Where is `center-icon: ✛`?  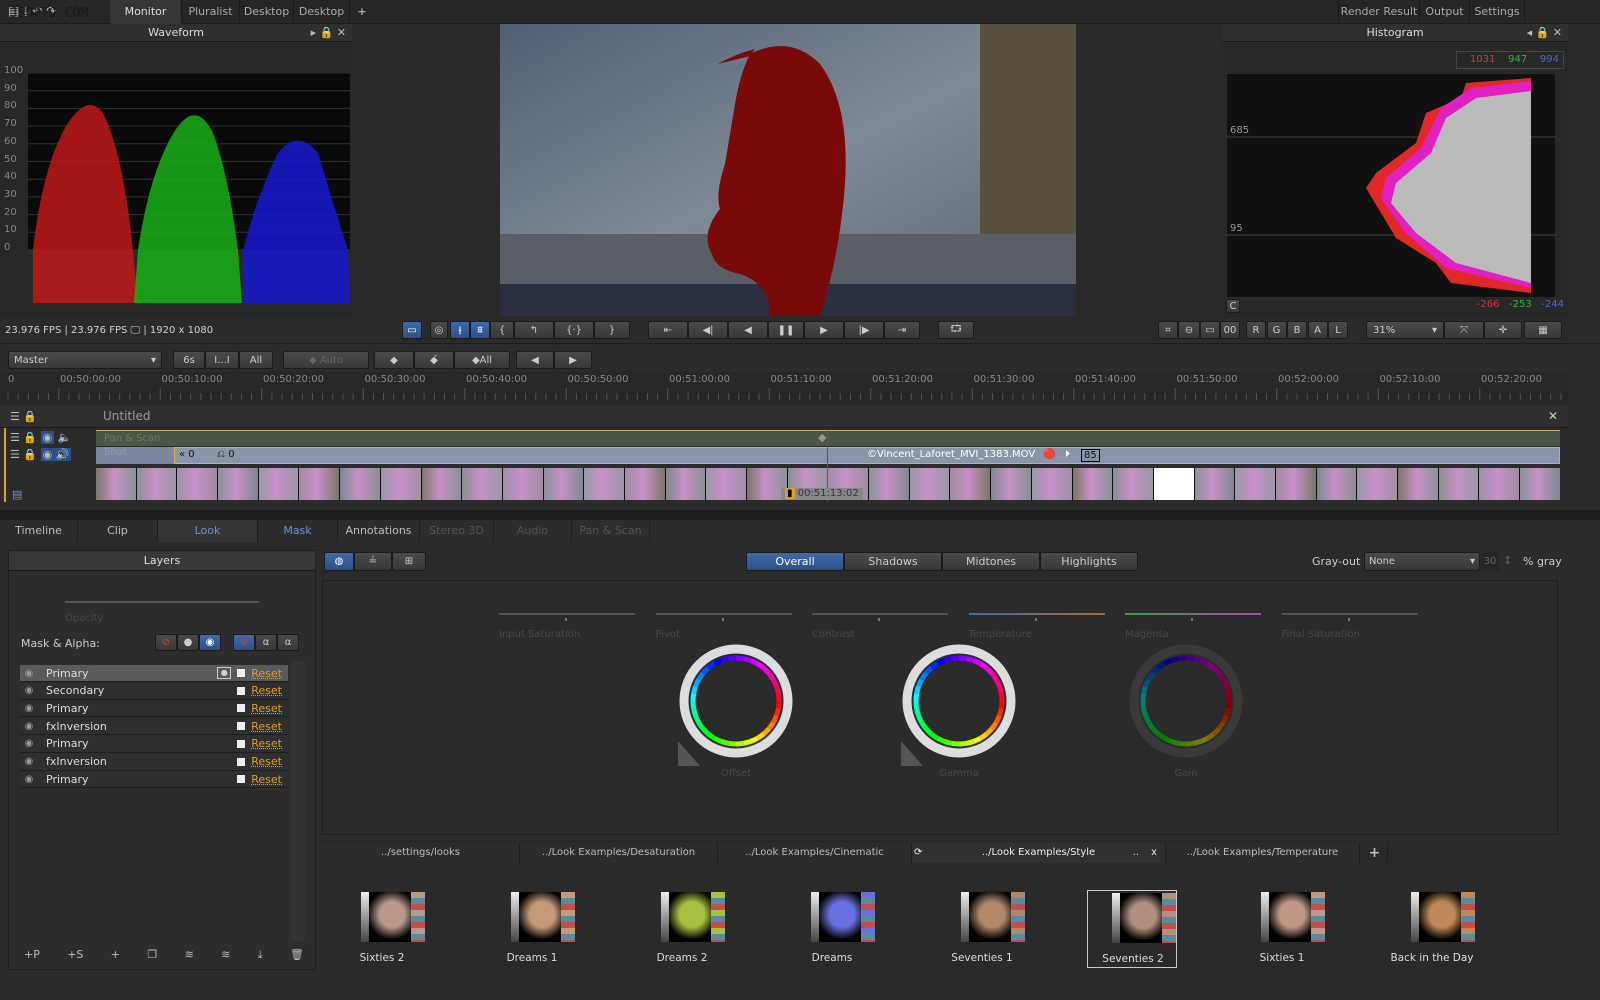
center-icon: ✛ is located at coordinates (1503, 330).